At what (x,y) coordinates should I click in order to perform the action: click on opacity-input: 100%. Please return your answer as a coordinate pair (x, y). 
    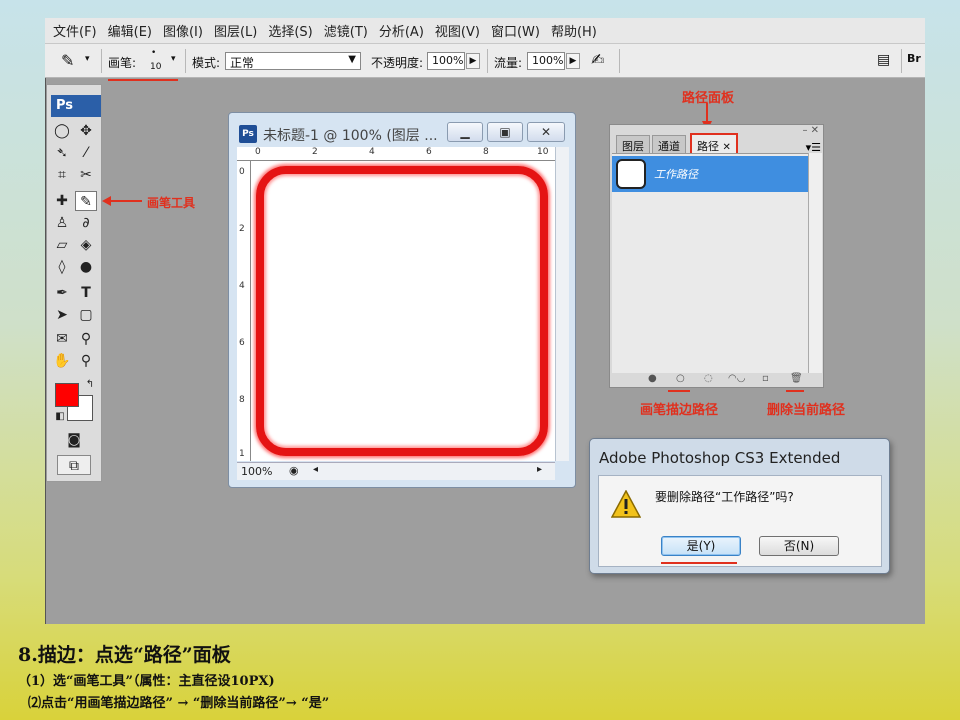
    Looking at the image, I should click on (446, 61).